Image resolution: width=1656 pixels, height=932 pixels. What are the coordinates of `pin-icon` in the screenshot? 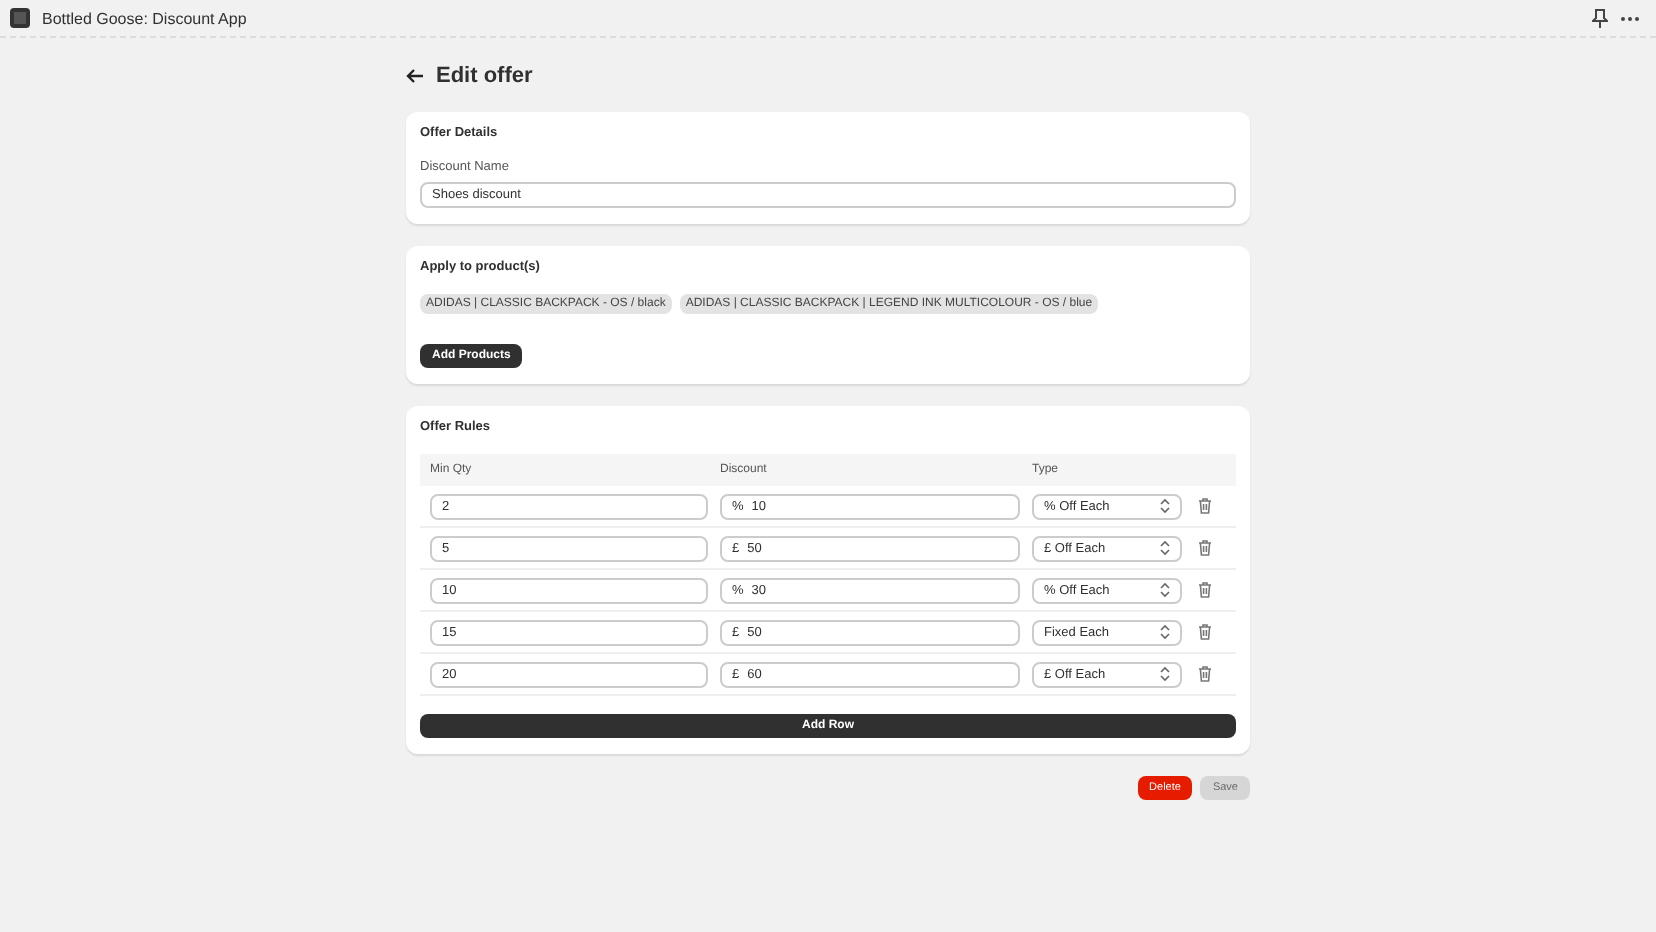 It's located at (1600, 18).